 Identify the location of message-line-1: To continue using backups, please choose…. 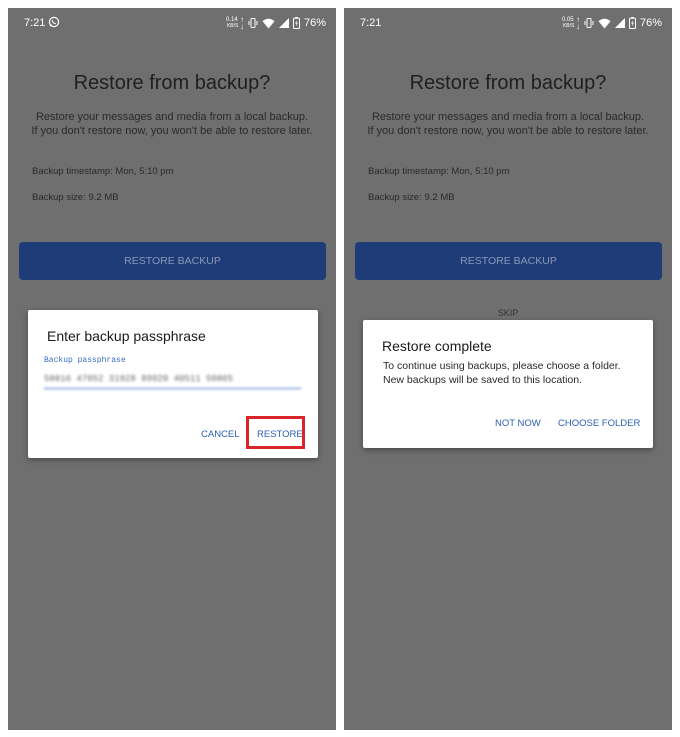
(502, 366).